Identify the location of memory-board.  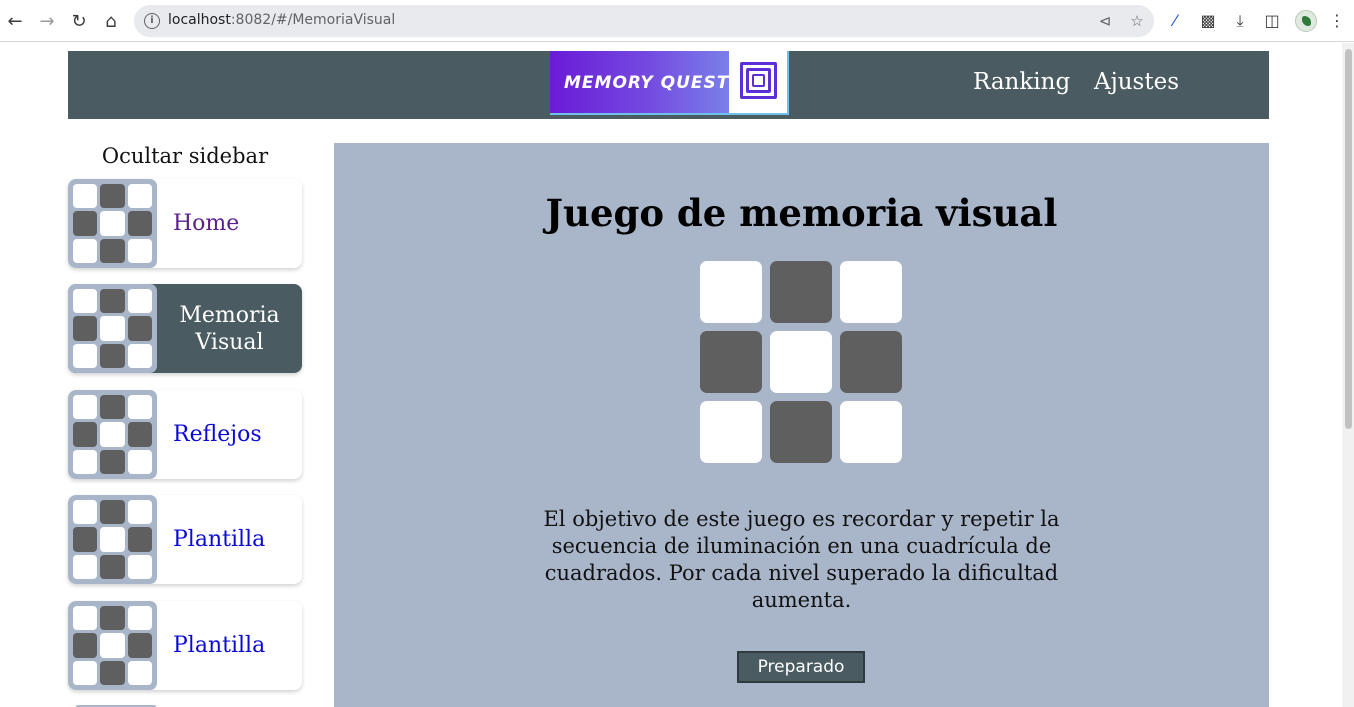
(801, 362).